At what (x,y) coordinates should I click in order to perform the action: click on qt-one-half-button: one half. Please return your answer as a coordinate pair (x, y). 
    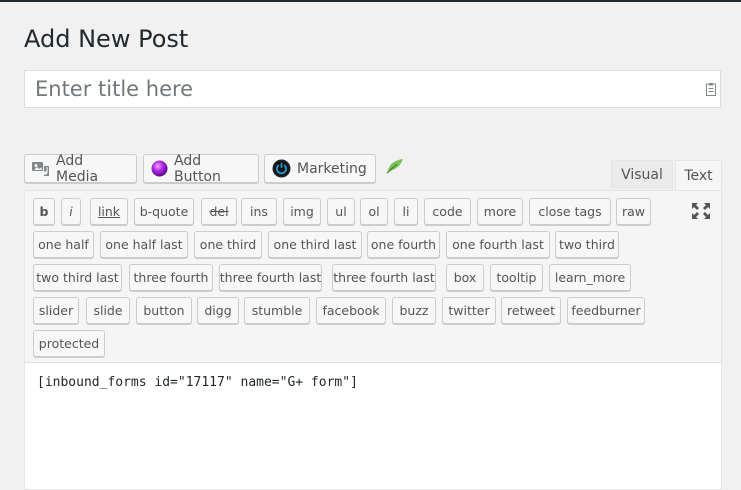
    Looking at the image, I should click on (63, 244).